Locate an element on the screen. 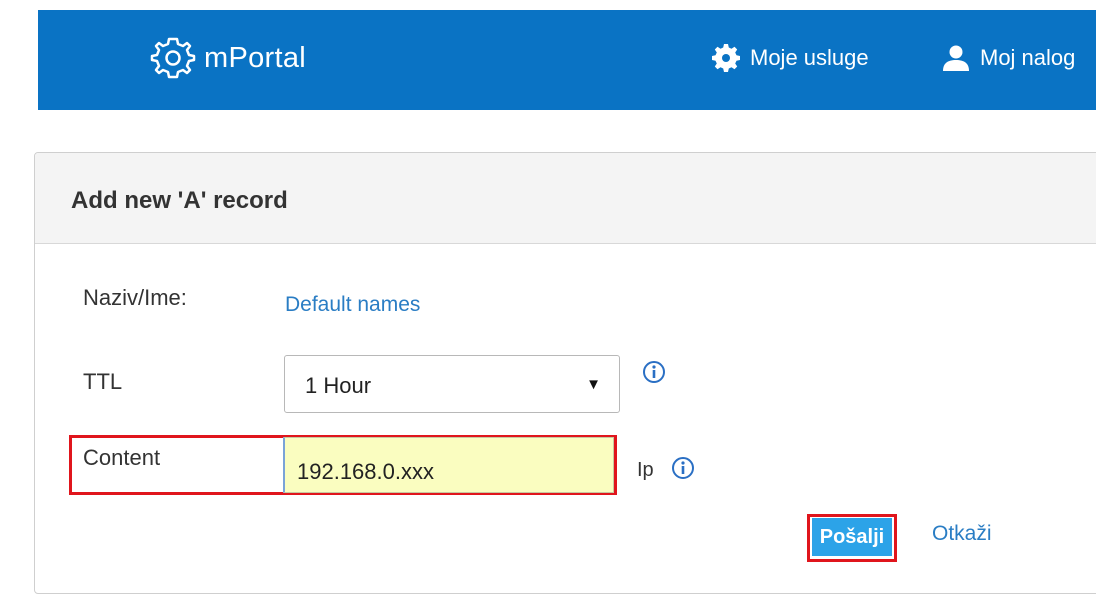 Image resolution: width=1096 pixels, height=594 pixels. user-icon is located at coordinates (956, 58).